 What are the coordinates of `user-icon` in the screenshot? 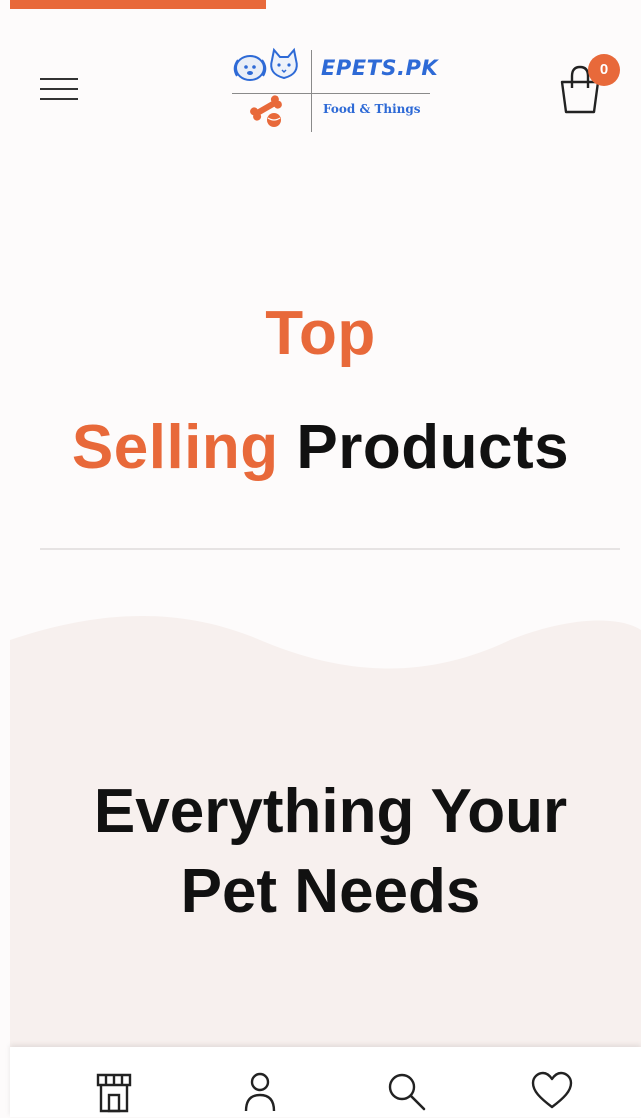 It's located at (260, 1092).